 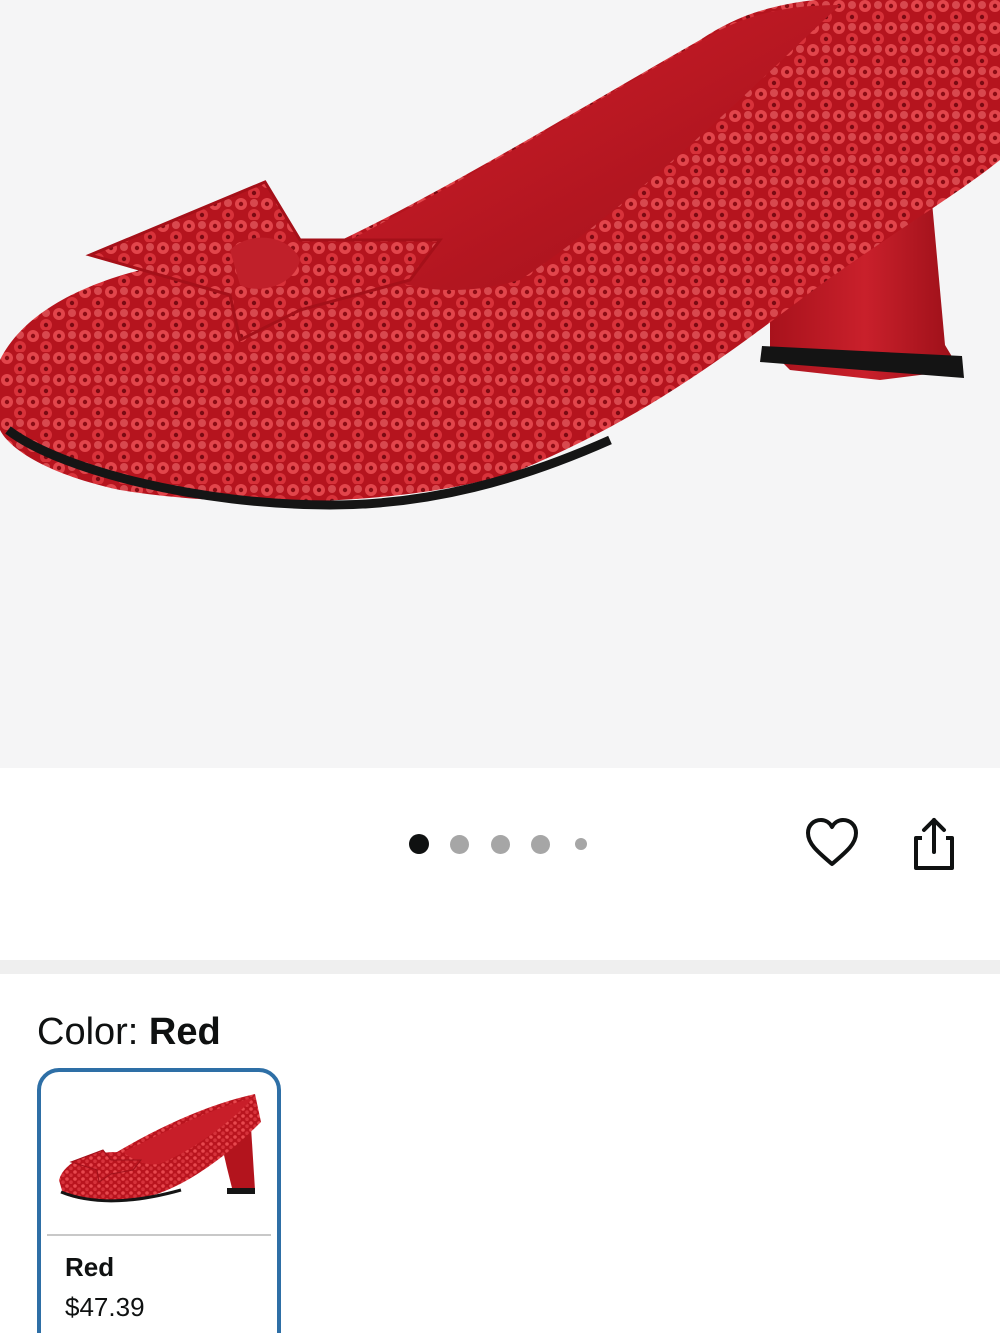 I want to click on color-label-prefix: Color:, so click(x=93, y=1032).